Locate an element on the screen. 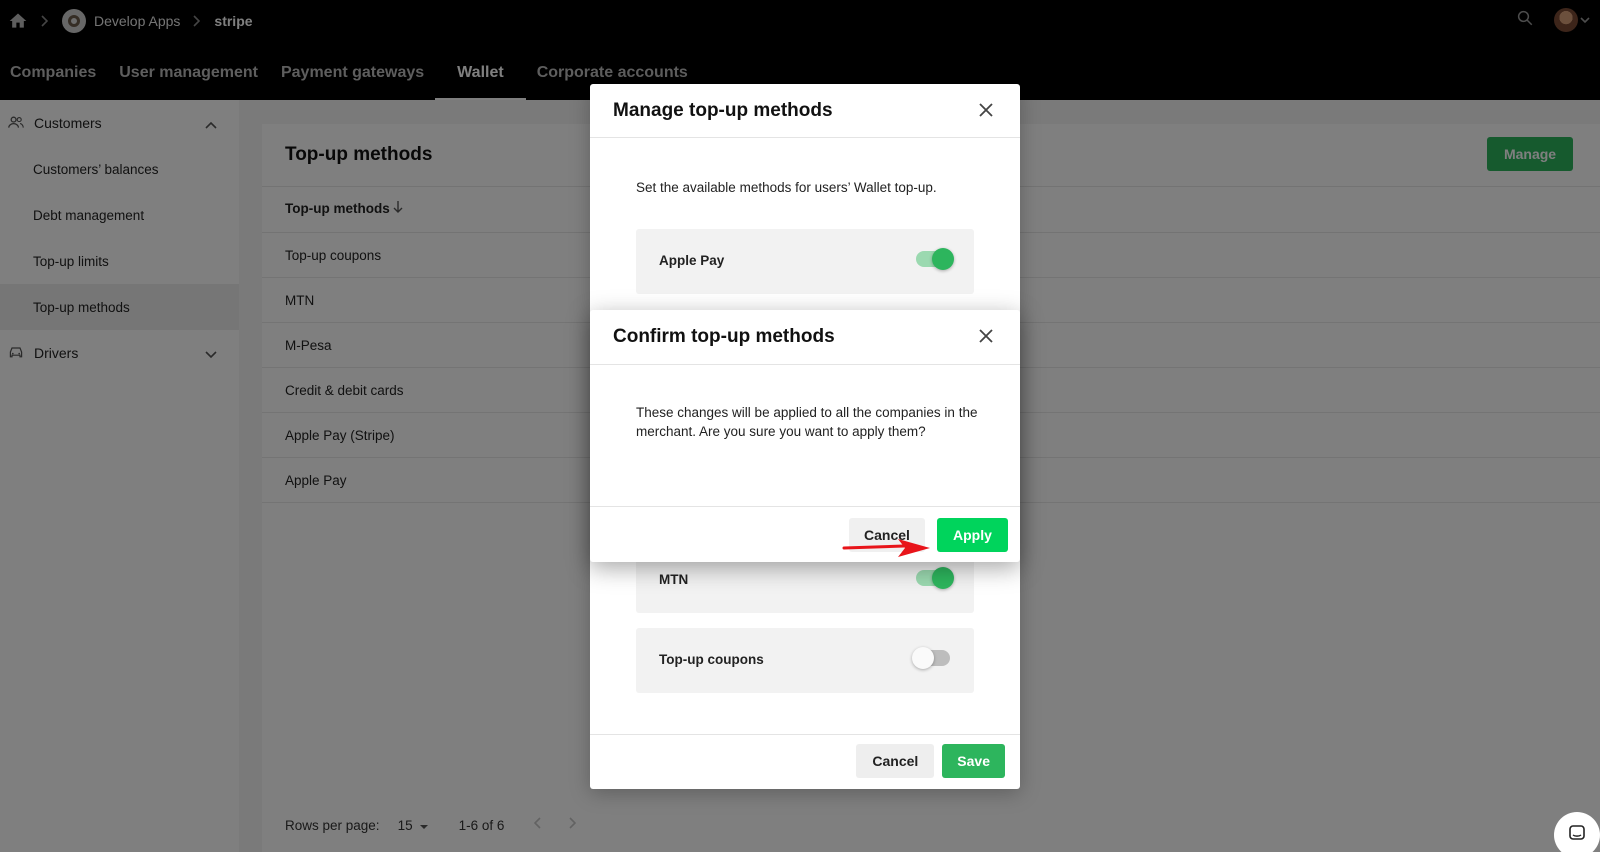  cancel-button: Cancel is located at coordinates (895, 761).